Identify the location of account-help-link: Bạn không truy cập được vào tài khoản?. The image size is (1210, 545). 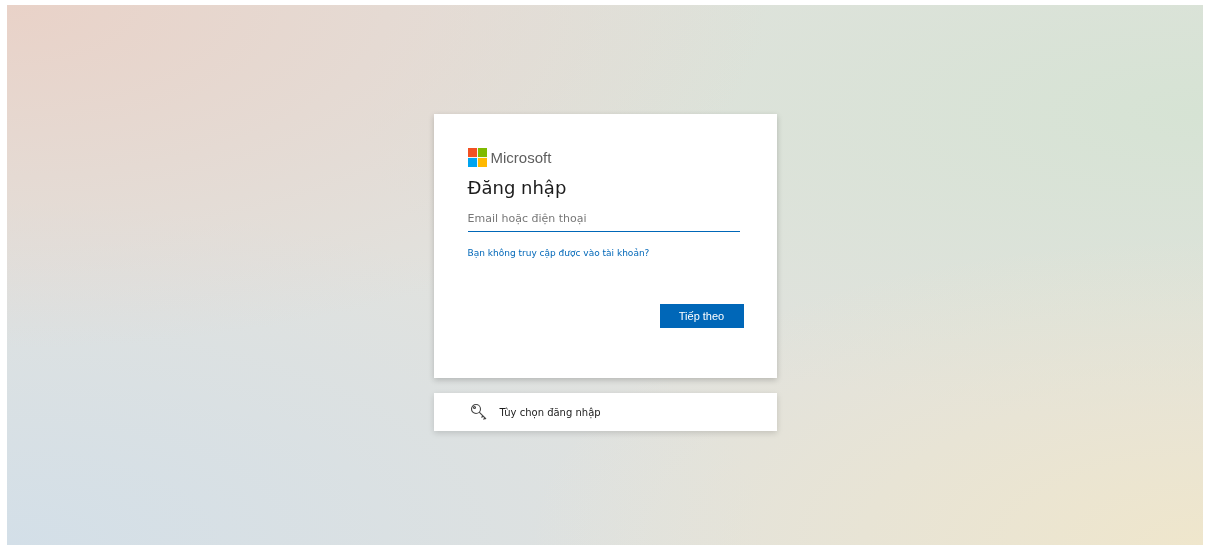
(558, 253).